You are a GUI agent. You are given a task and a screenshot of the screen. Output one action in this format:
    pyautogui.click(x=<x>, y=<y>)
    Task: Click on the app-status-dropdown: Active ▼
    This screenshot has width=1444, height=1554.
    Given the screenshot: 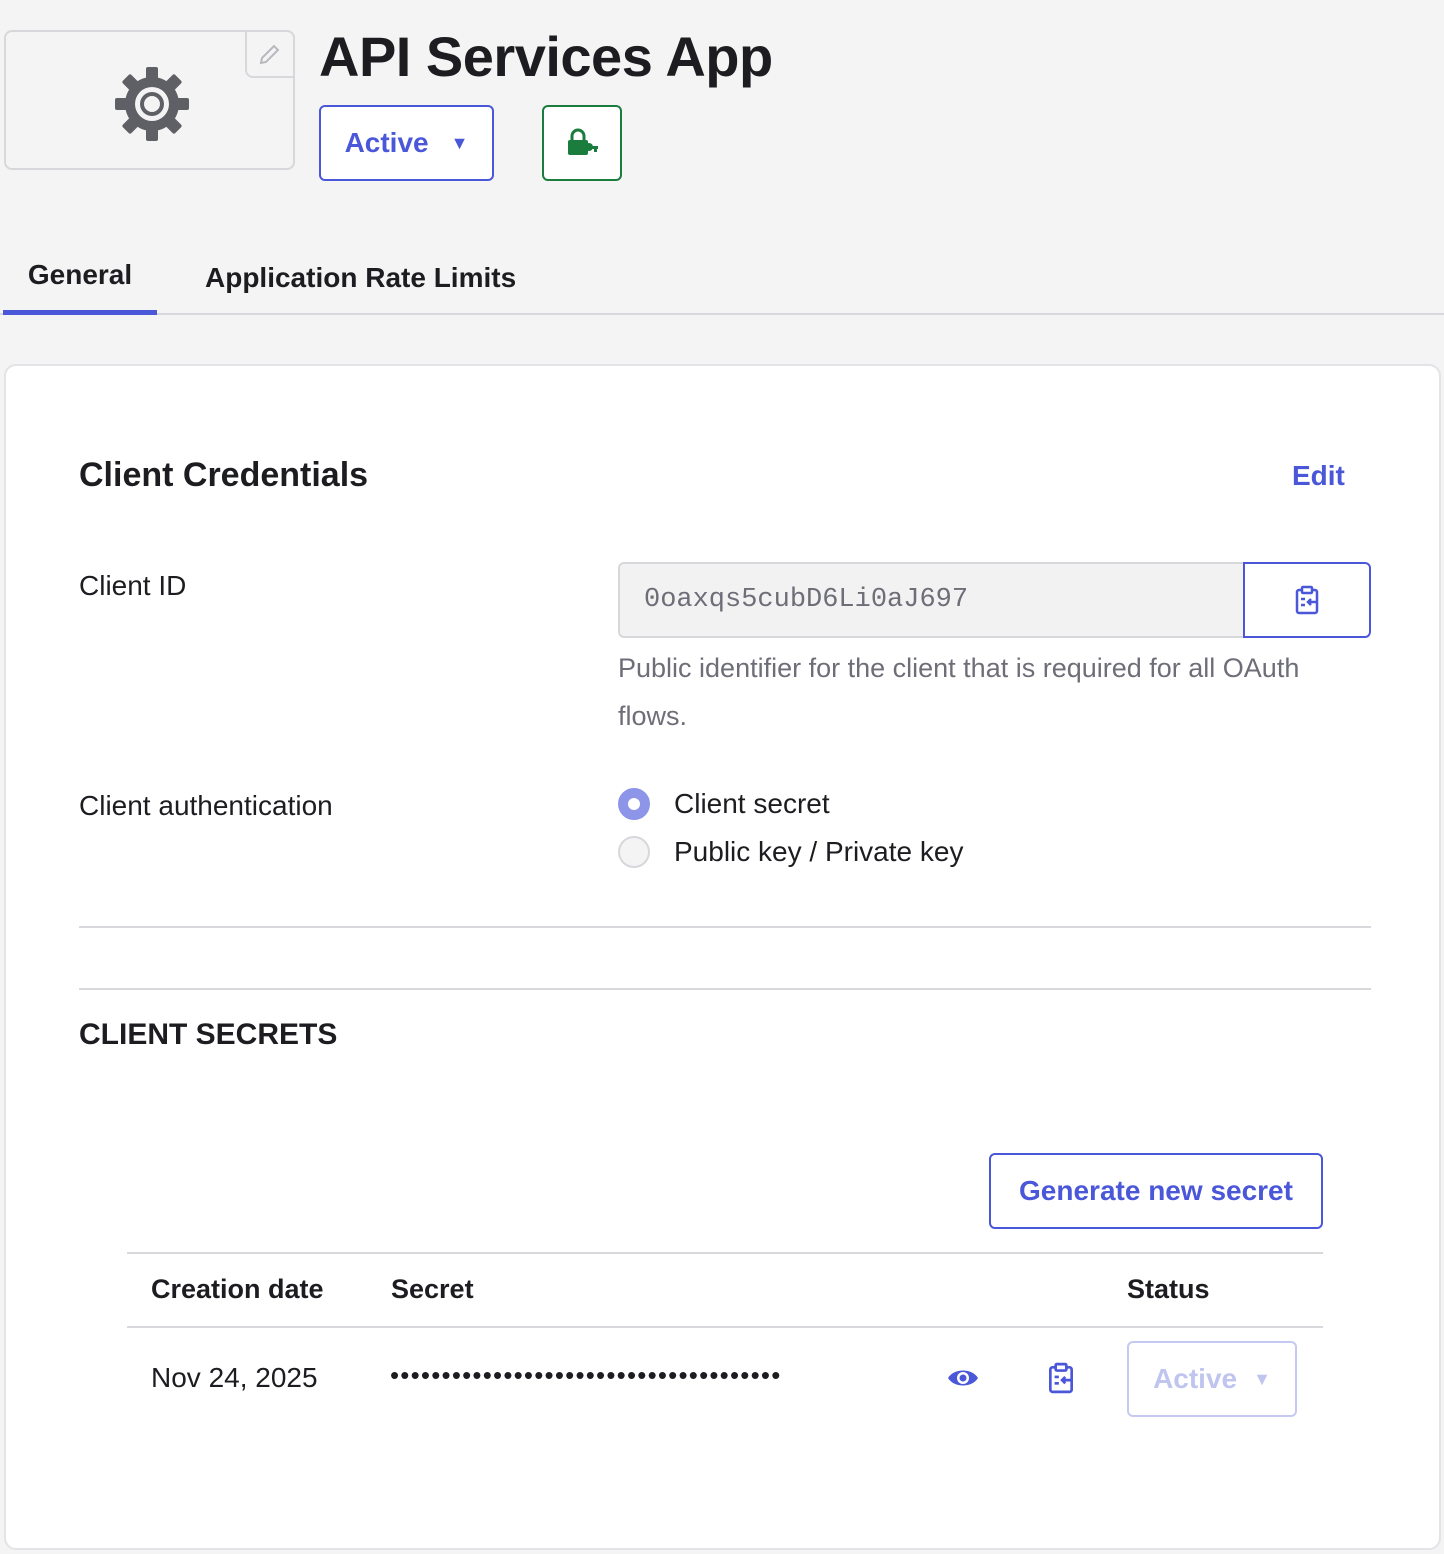 What is the action you would take?
    pyautogui.click(x=406, y=143)
    